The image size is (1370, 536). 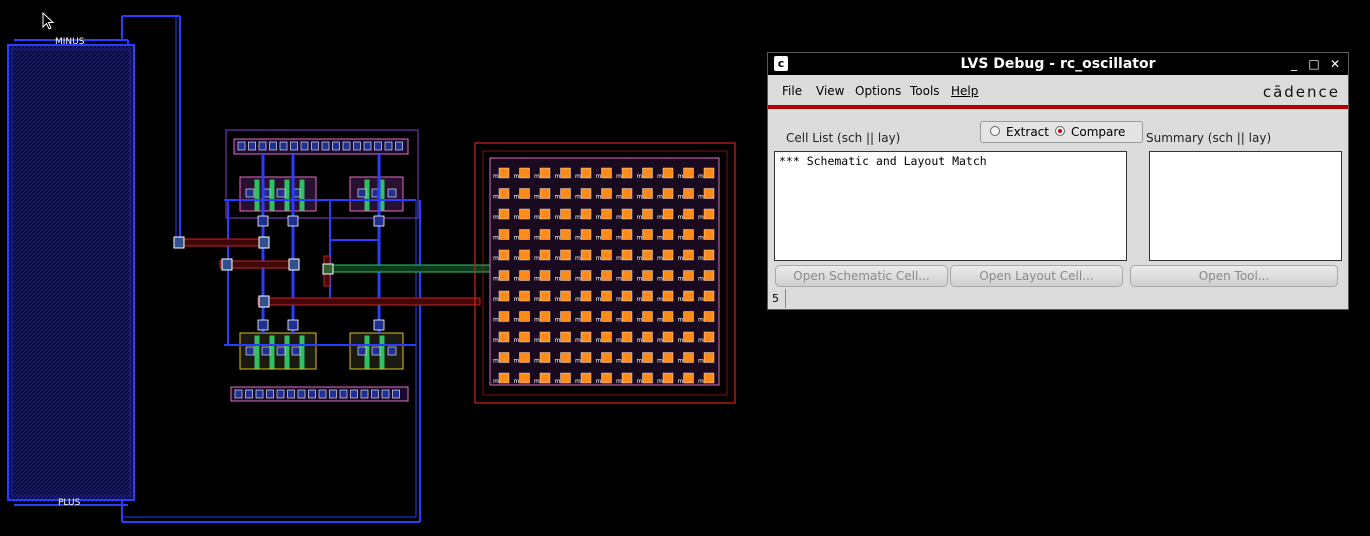 What do you see at coordinates (409, 268) in the screenshot?
I see `net-highlight` at bounding box center [409, 268].